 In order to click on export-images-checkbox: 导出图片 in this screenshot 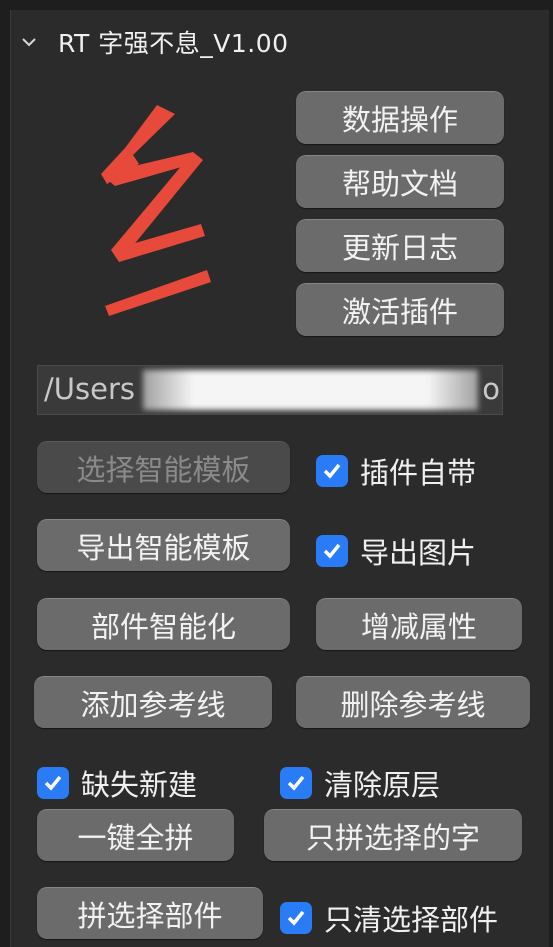, I will do `click(396, 551)`.